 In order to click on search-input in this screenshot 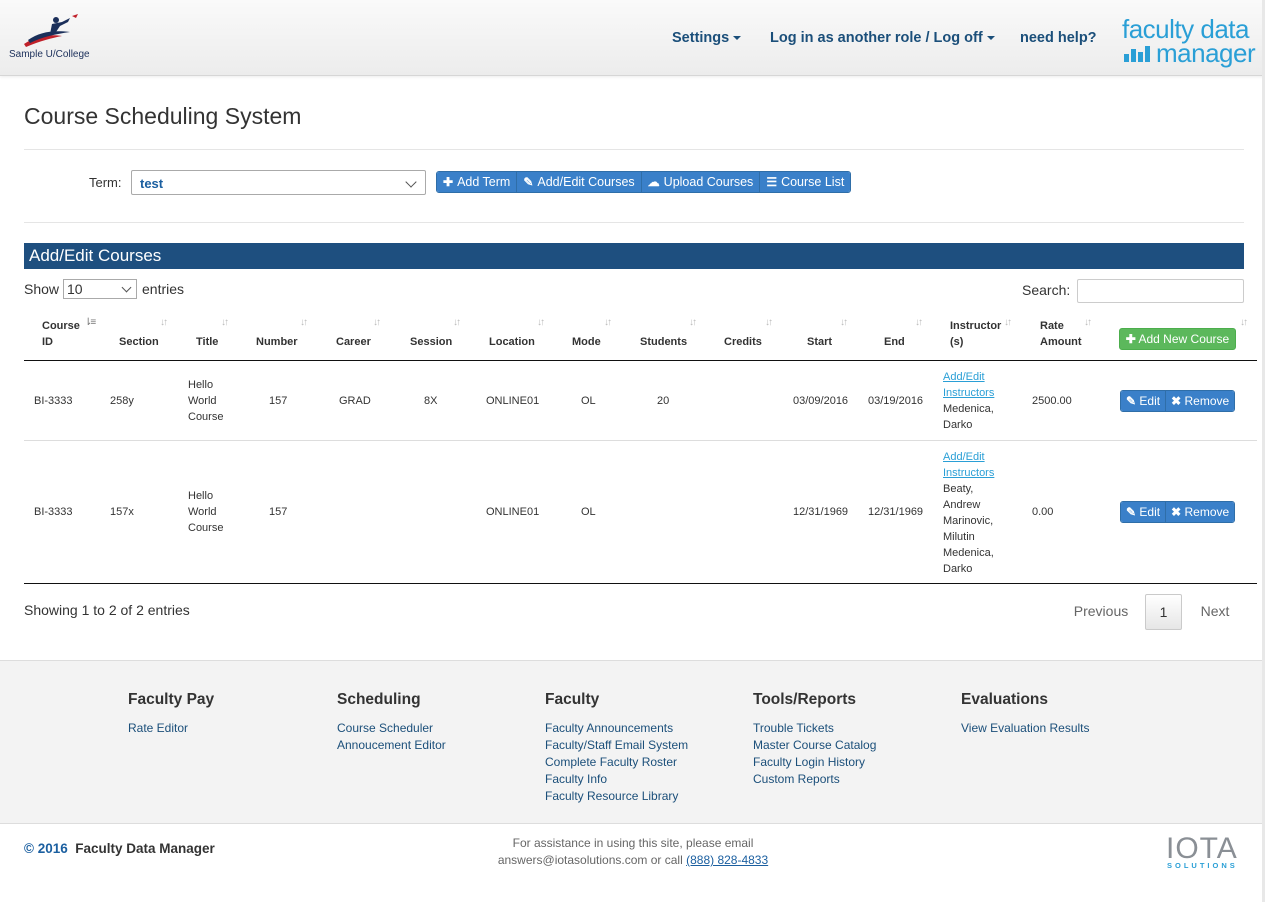, I will do `click(1160, 291)`.